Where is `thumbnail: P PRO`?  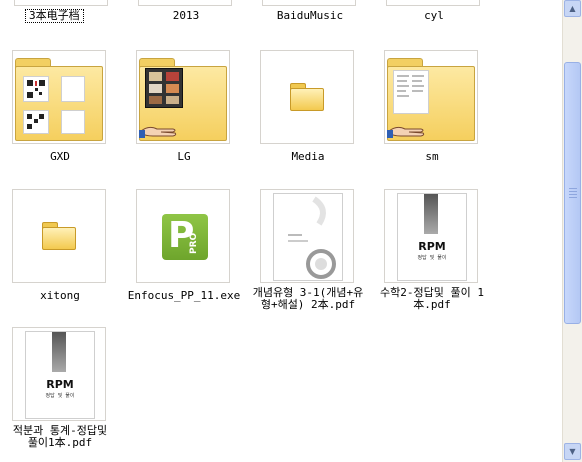 thumbnail: P PRO is located at coordinates (183, 236).